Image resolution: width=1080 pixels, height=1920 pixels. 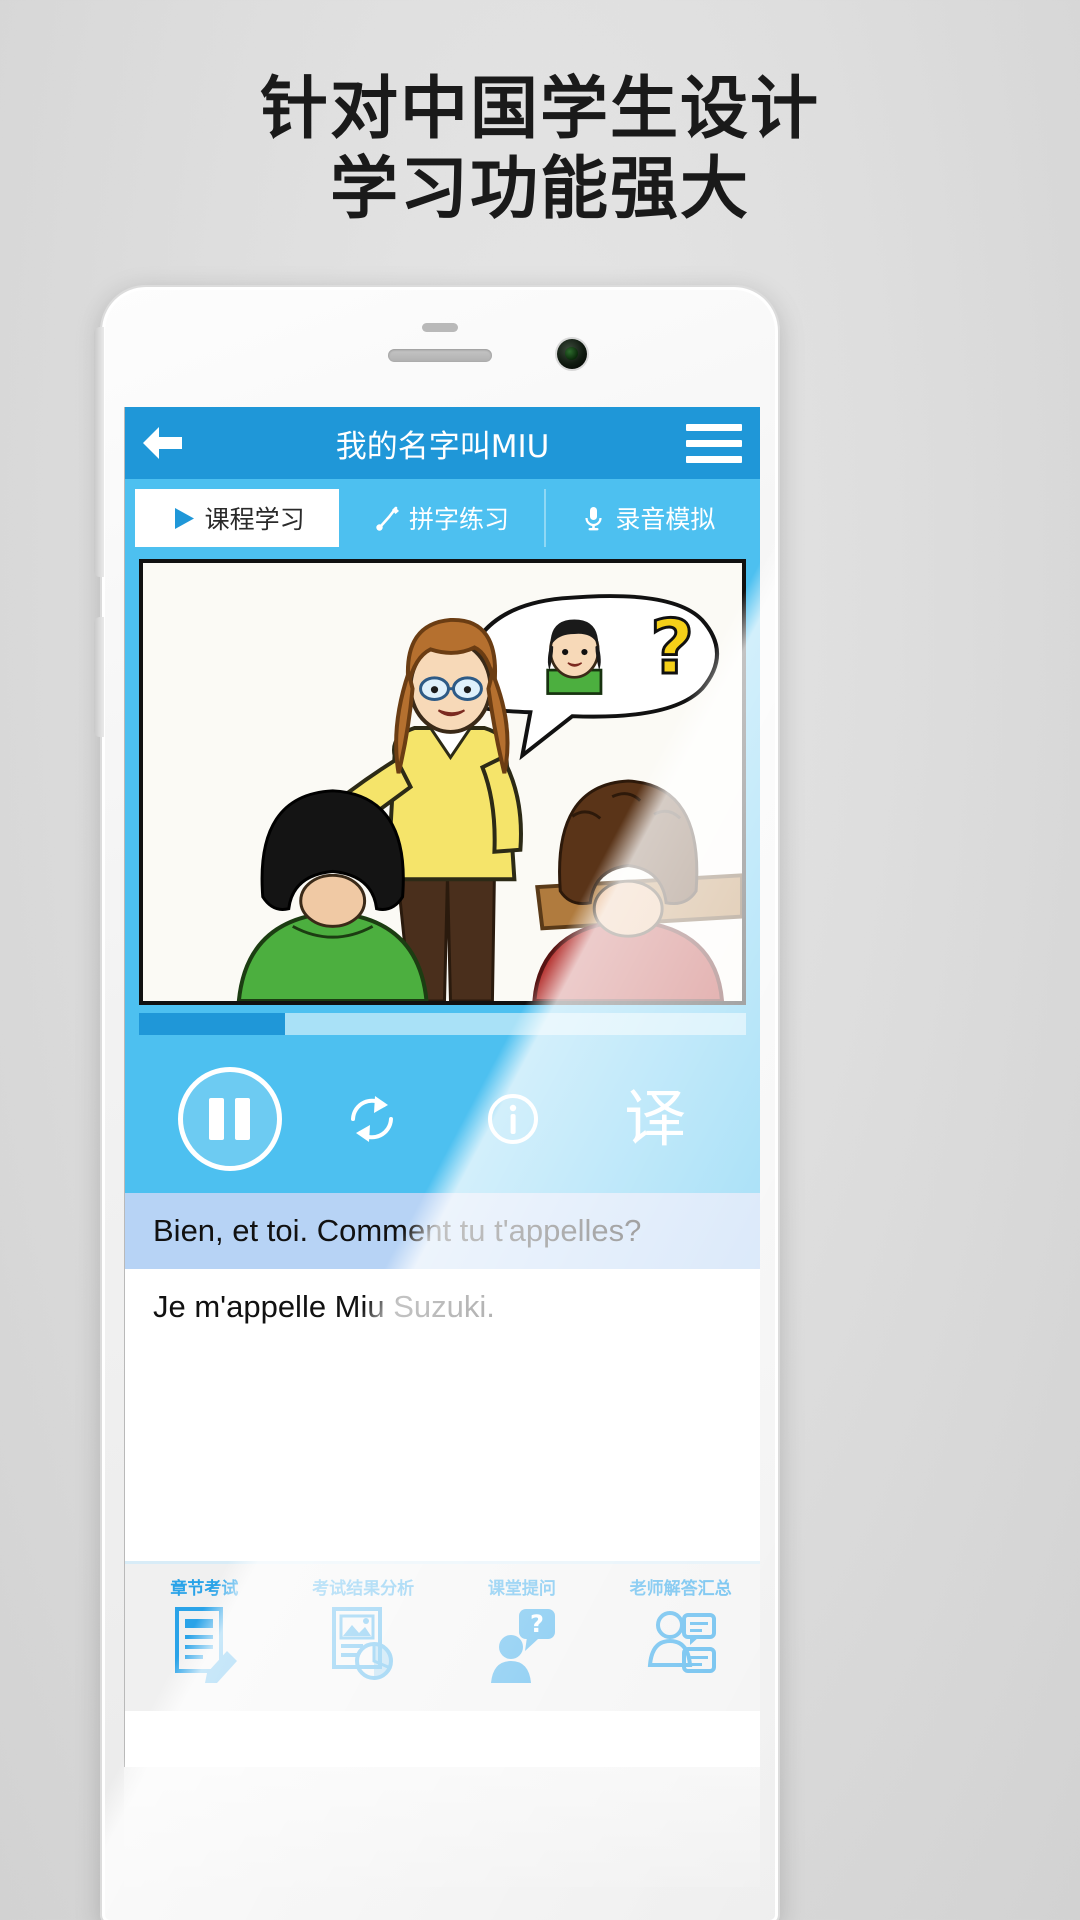 I want to click on document-pencil-icon, so click(x=204, y=1645).